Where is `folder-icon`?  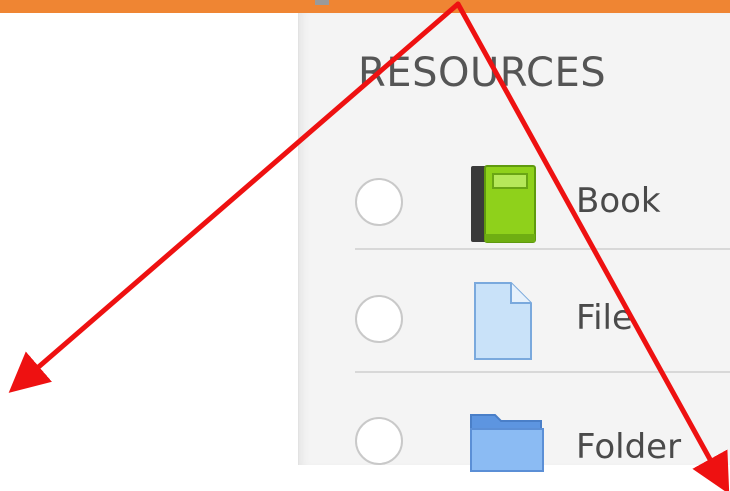 folder-icon is located at coordinates (505, 448).